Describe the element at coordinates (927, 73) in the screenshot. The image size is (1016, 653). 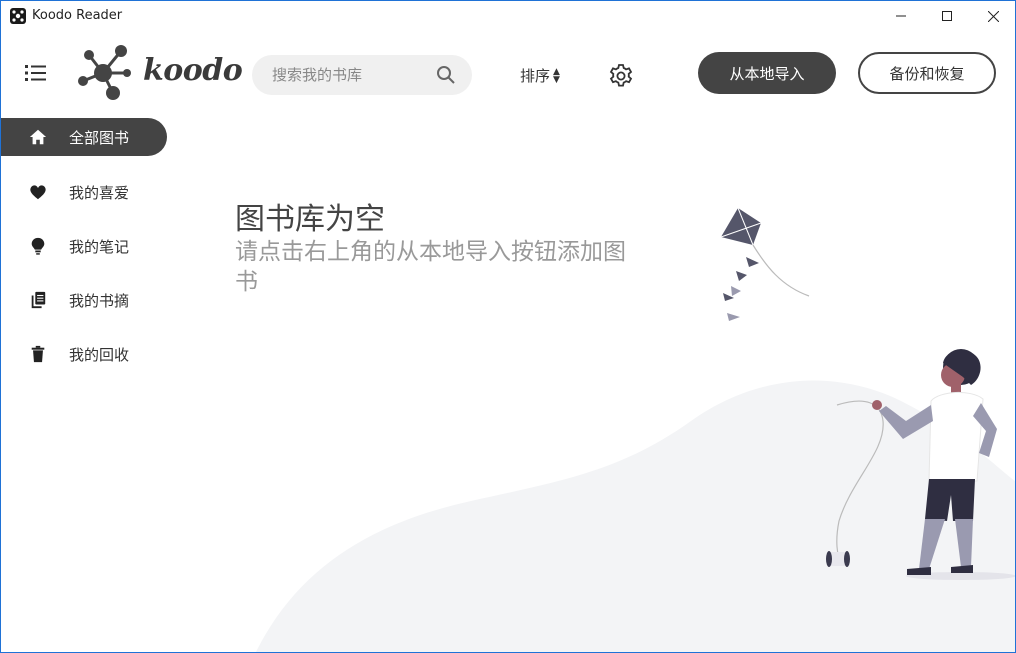
I see `backup-restore-button: 备份和恢复` at that location.